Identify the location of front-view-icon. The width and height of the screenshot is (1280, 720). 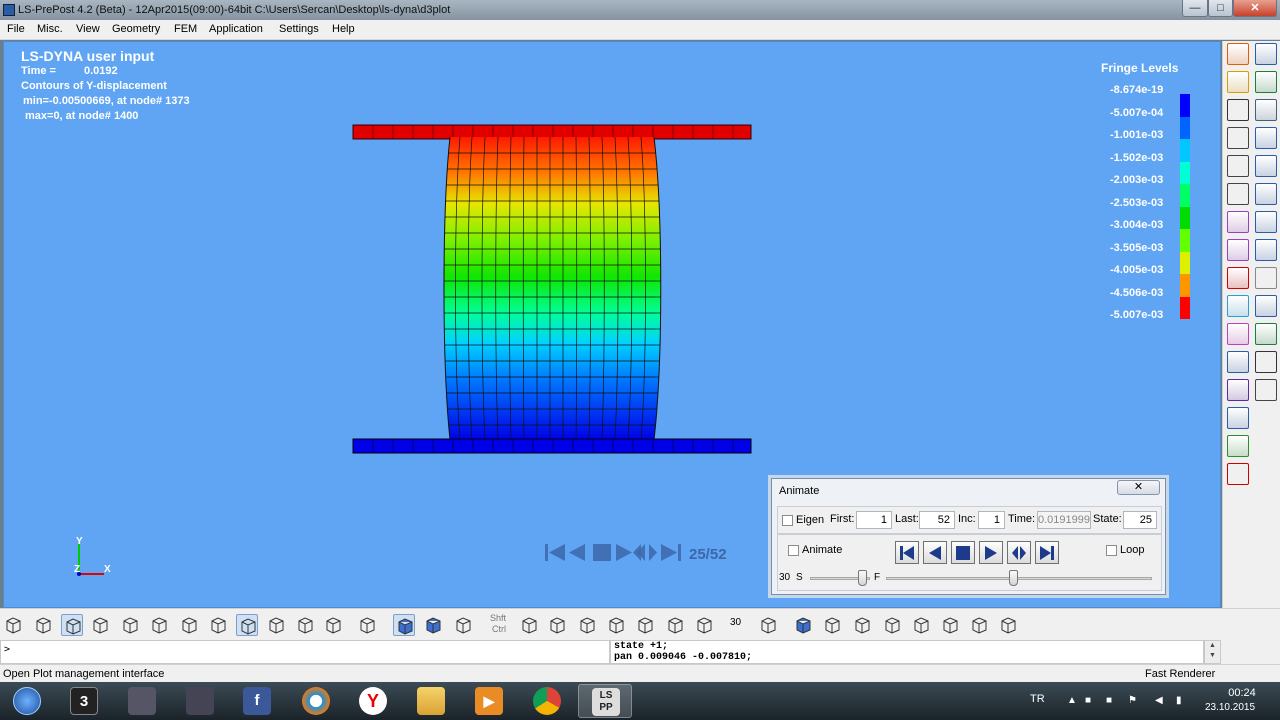
(404, 625).